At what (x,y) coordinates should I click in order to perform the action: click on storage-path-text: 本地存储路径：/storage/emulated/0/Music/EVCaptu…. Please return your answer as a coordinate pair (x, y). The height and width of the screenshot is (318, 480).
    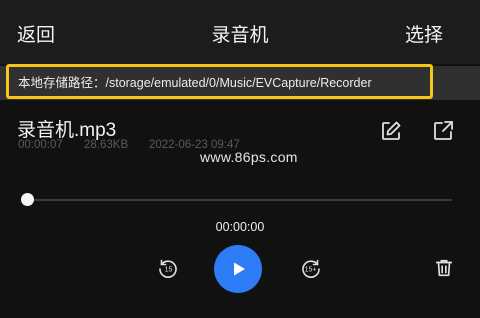
    Looking at the image, I should click on (219, 81).